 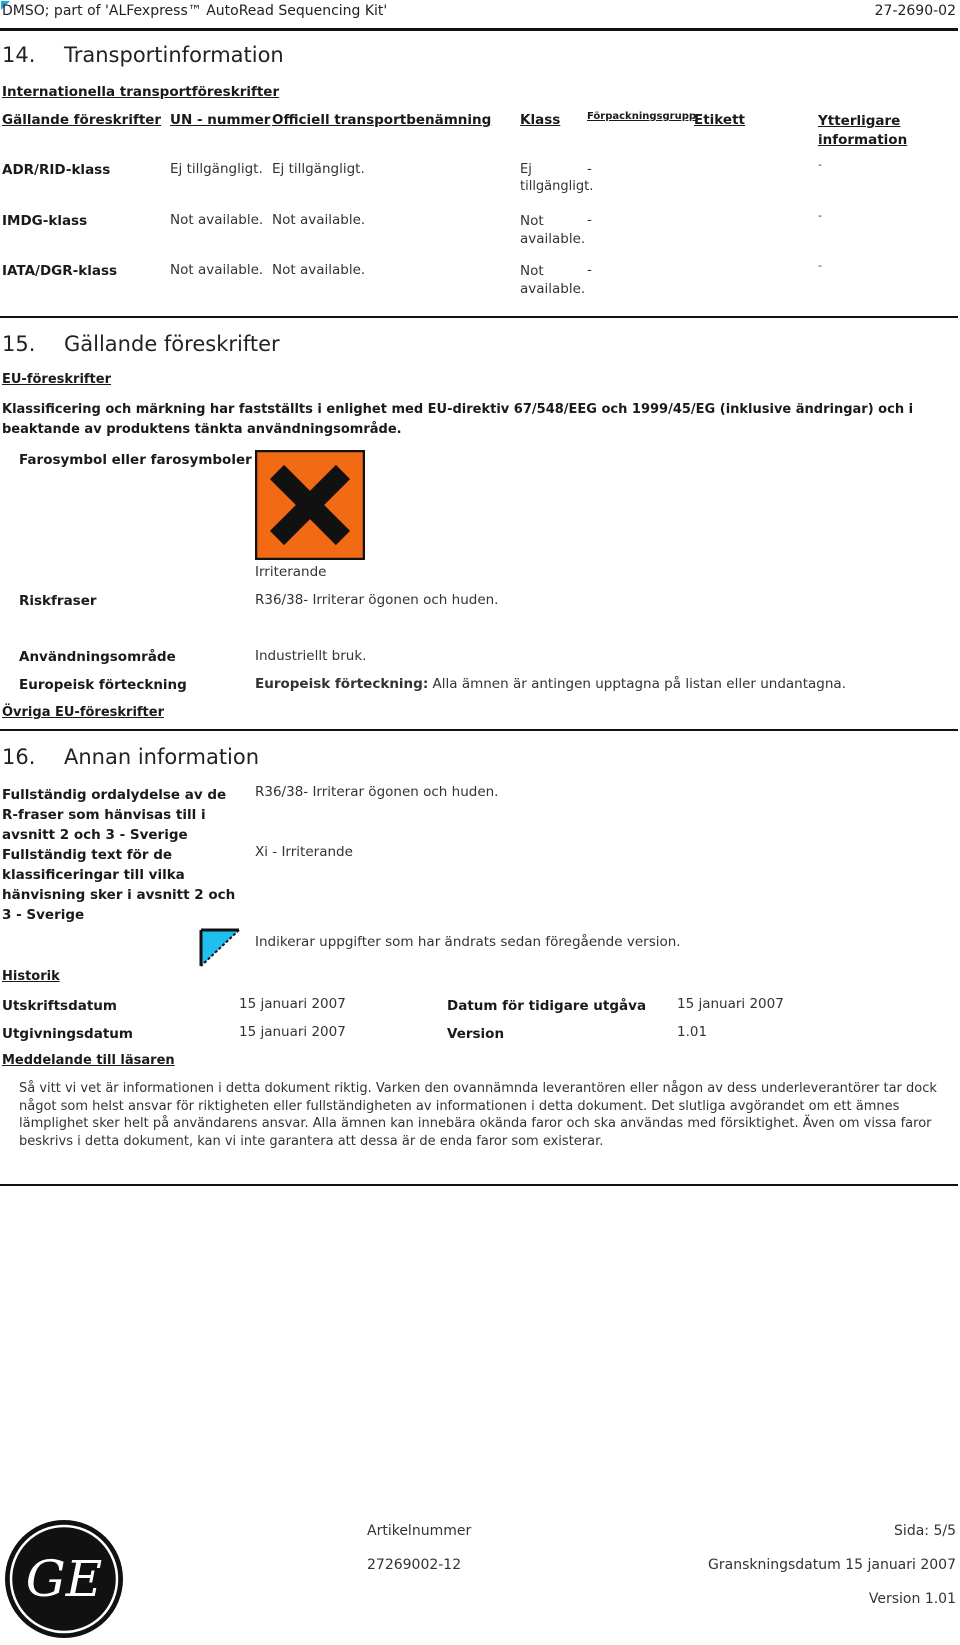 What do you see at coordinates (58, 601) in the screenshot?
I see `risk-phrases-label: Riskfraser` at bounding box center [58, 601].